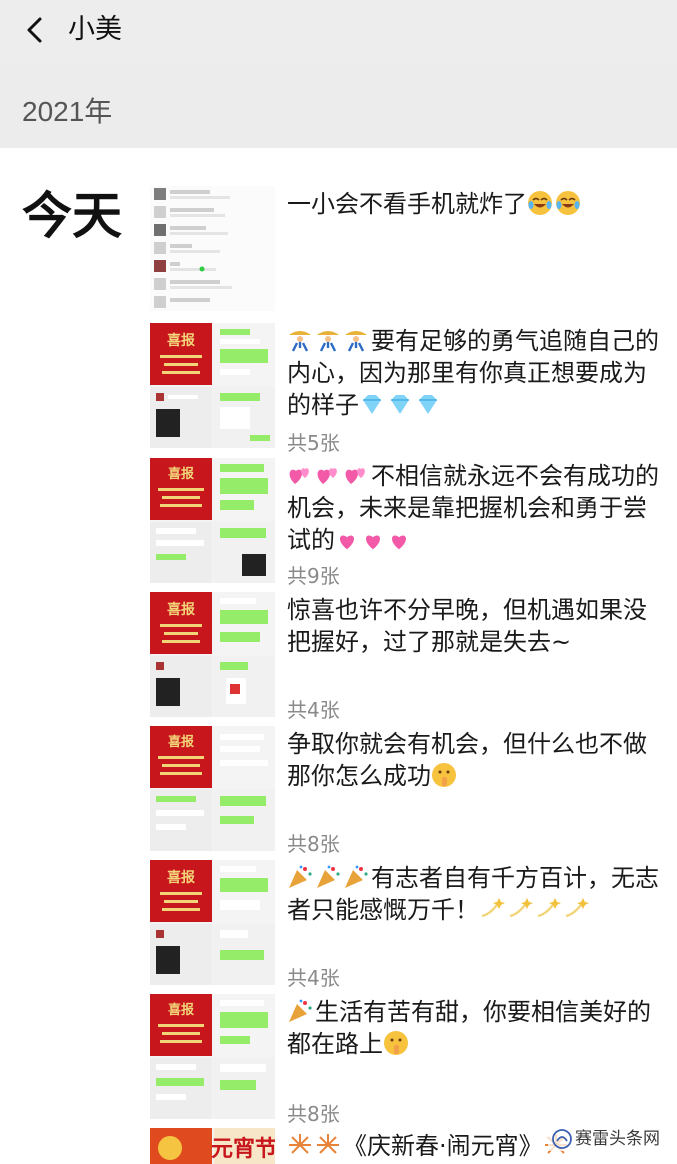  Describe the element at coordinates (617, 1139) in the screenshot. I see `watermark-text: 赛雷头条网` at that location.